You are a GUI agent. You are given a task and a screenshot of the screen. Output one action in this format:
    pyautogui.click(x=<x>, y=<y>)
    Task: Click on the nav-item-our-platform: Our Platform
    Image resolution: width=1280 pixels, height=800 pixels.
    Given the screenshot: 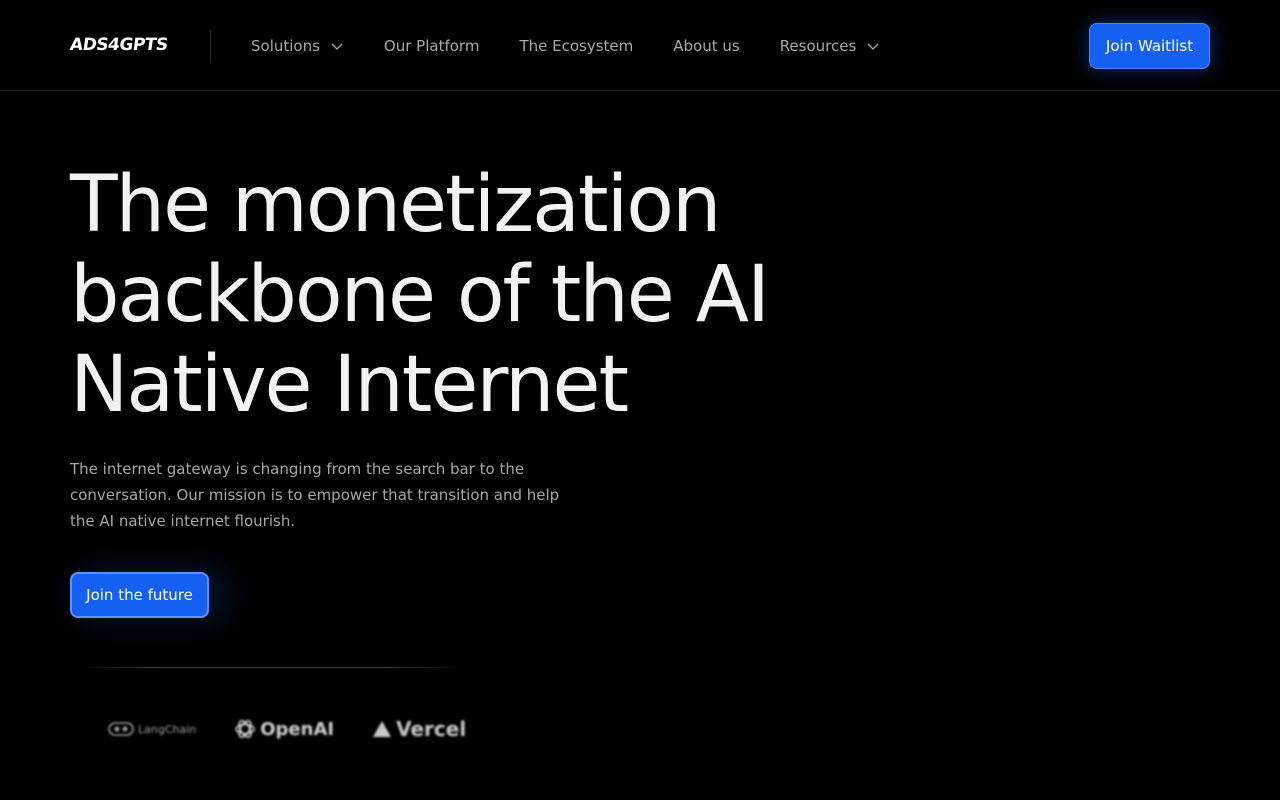 What is the action you would take?
    pyautogui.click(x=432, y=46)
    